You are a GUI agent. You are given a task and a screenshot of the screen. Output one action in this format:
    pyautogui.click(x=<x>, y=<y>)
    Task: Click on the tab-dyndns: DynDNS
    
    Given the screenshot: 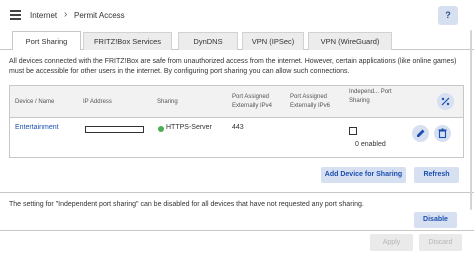 What is the action you would take?
    pyautogui.click(x=208, y=41)
    